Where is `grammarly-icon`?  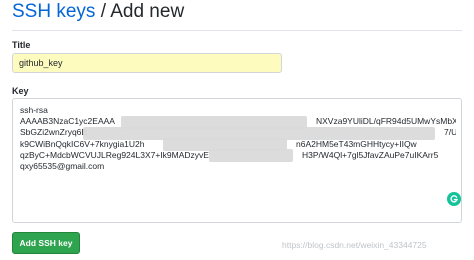
grammarly-icon is located at coordinates (454, 199).